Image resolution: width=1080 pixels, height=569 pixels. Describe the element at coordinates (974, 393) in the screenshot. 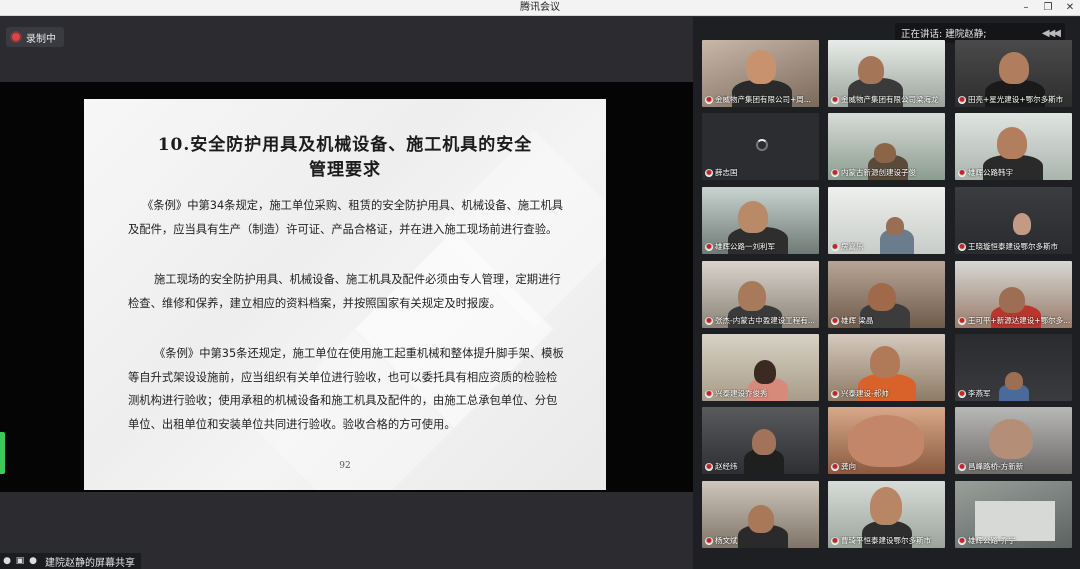

I see `participant-name: ● 李燕军` at that location.